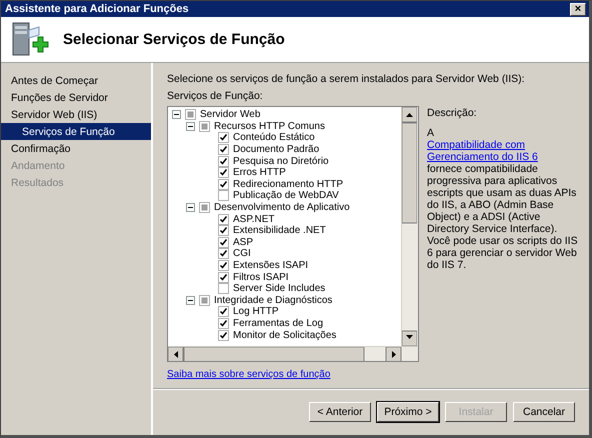 This screenshot has height=438, width=592. What do you see at coordinates (276, 150) in the screenshot?
I see `tree-item: Documento Padrão` at bounding box center [276, 150].